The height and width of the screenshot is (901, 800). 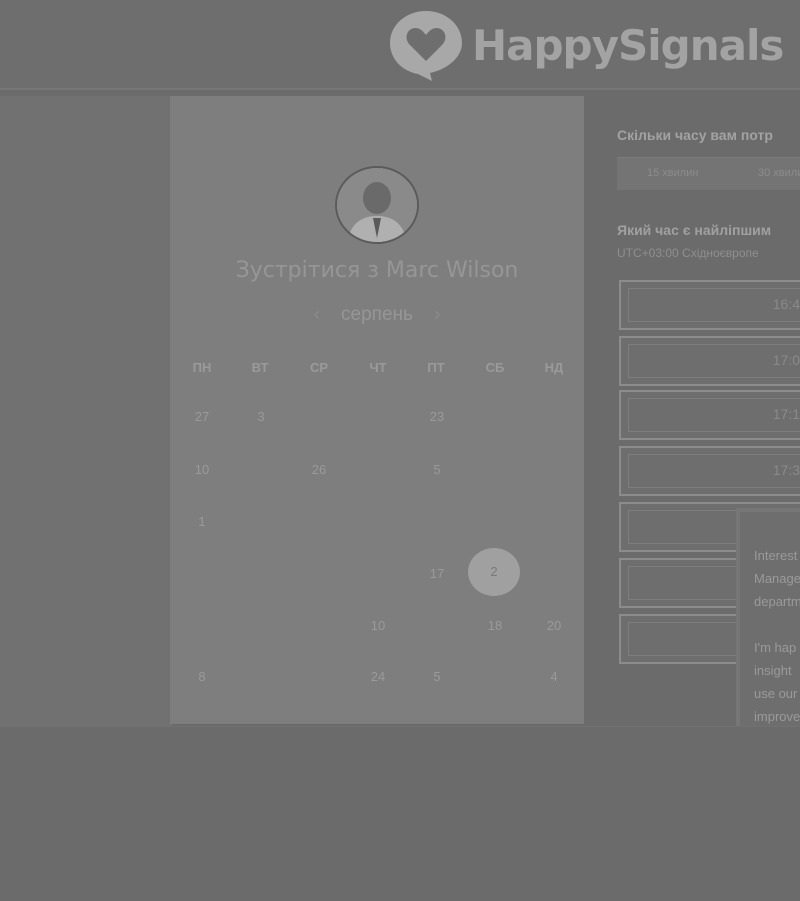 I want to click on brand-name: HappySignals, so click(x=628, y=45).